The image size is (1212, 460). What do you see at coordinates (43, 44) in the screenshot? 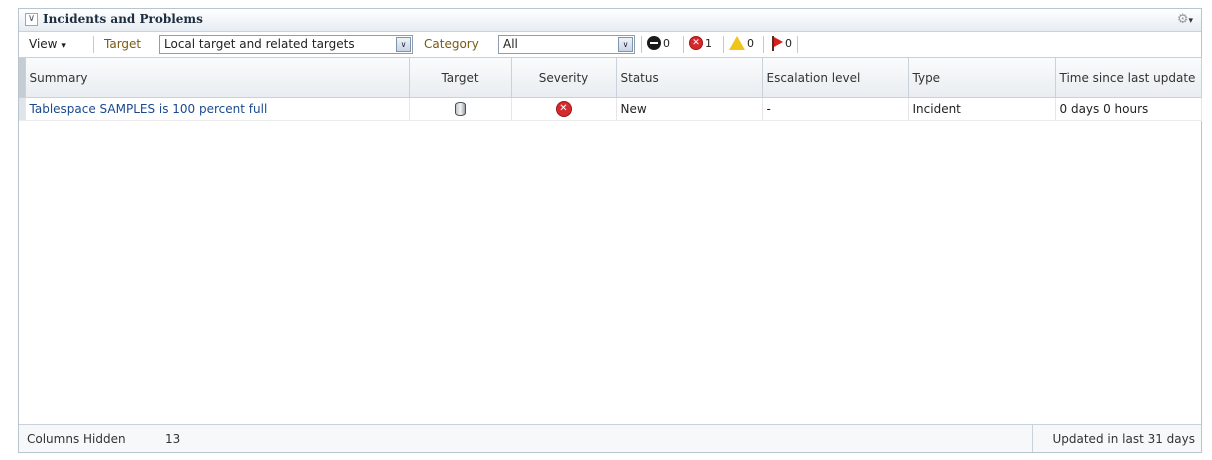
I see `view-label: View` at bounding box center [43, 44].